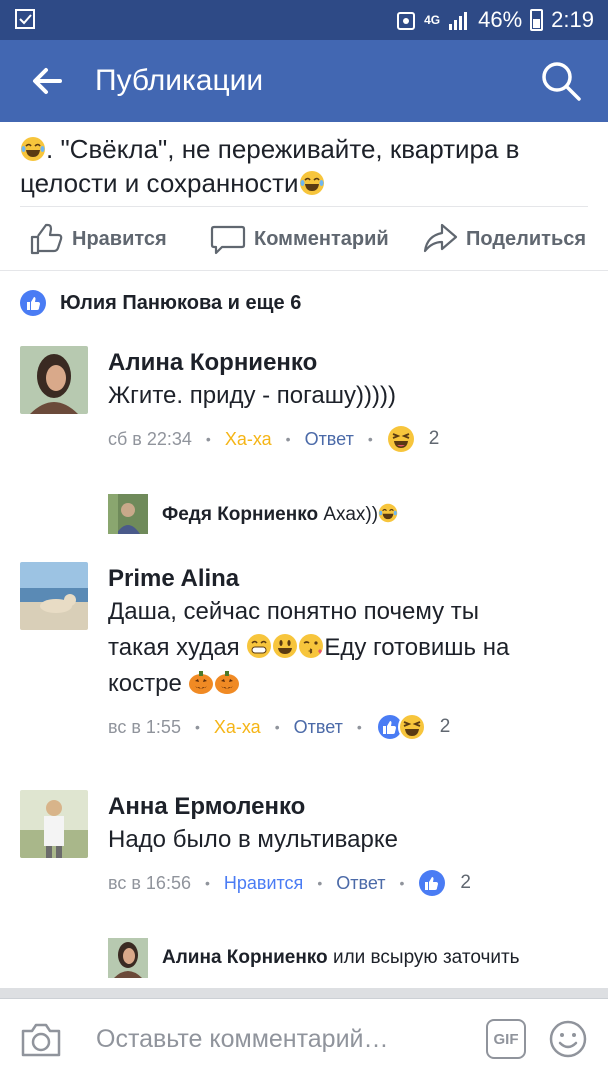 The image size is (608, 1080). What do you see at coordinates (506, 1039) in the screenshot?
I see `gif-button: GIF` at bounding box center [506, 1039].